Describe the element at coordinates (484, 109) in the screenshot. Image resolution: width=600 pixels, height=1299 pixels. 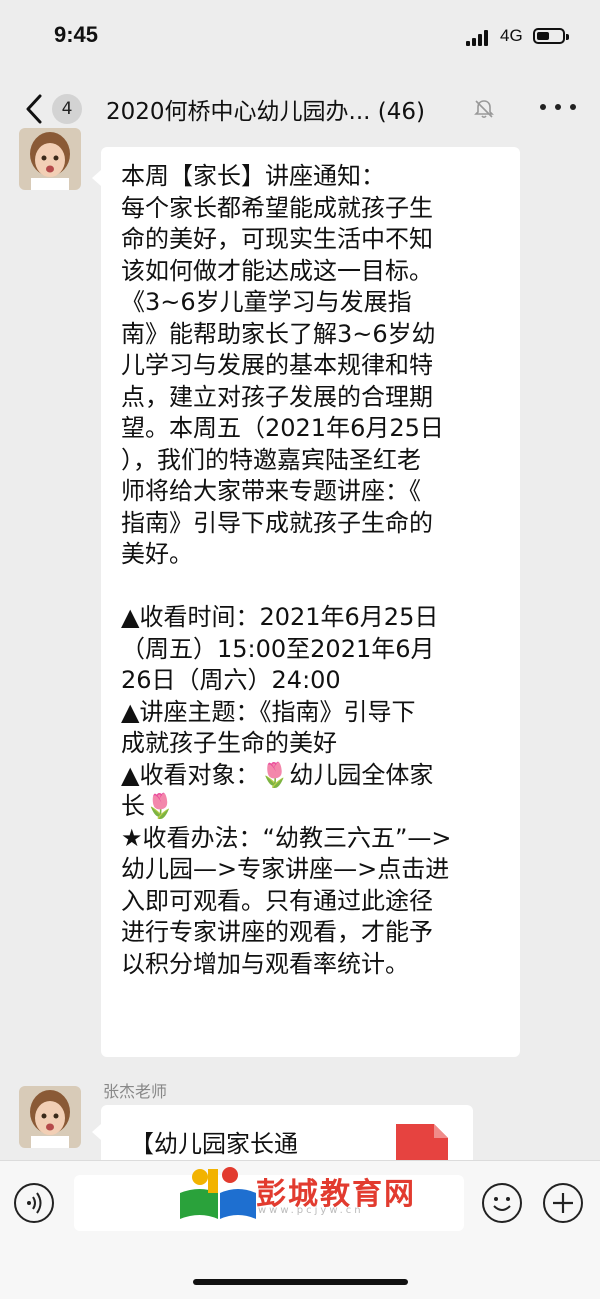
I see `mute-bell-icon` at that location.